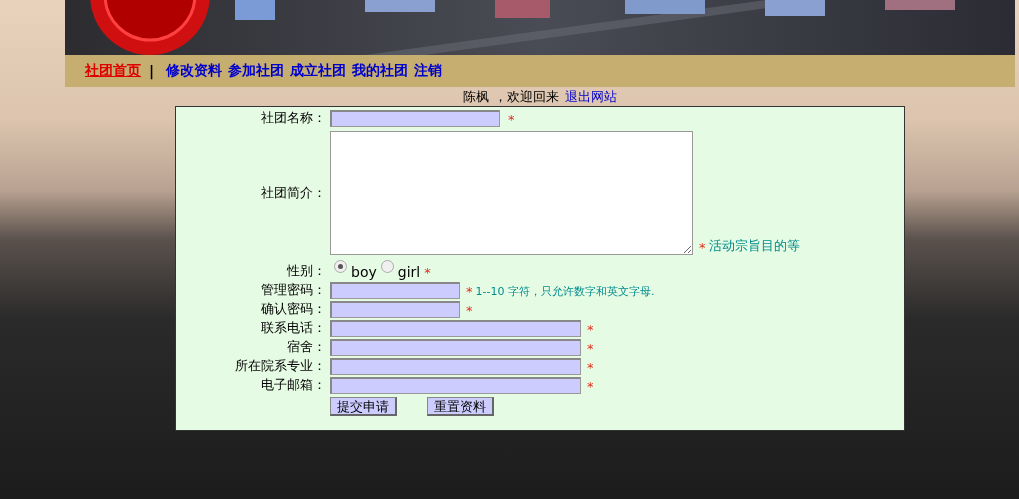  I want to click on field-label: 联系电话：, so click(293, 328).